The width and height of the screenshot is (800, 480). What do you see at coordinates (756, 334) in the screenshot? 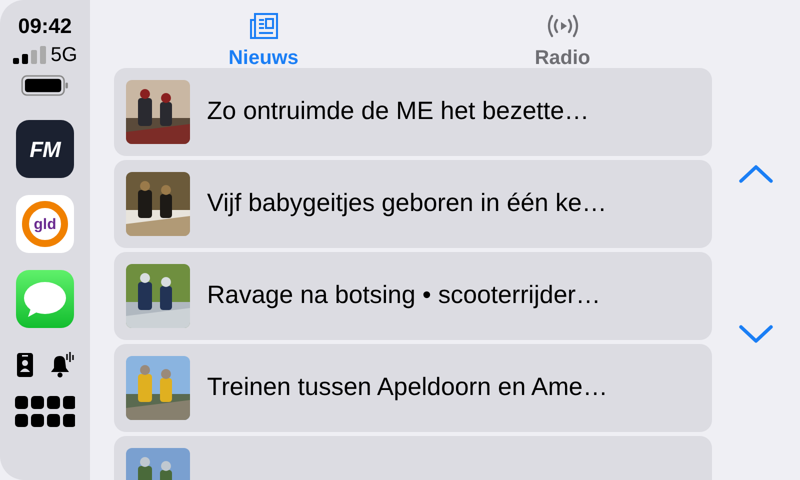
I see `scroll-down-button` at bounding box center [756, 334].